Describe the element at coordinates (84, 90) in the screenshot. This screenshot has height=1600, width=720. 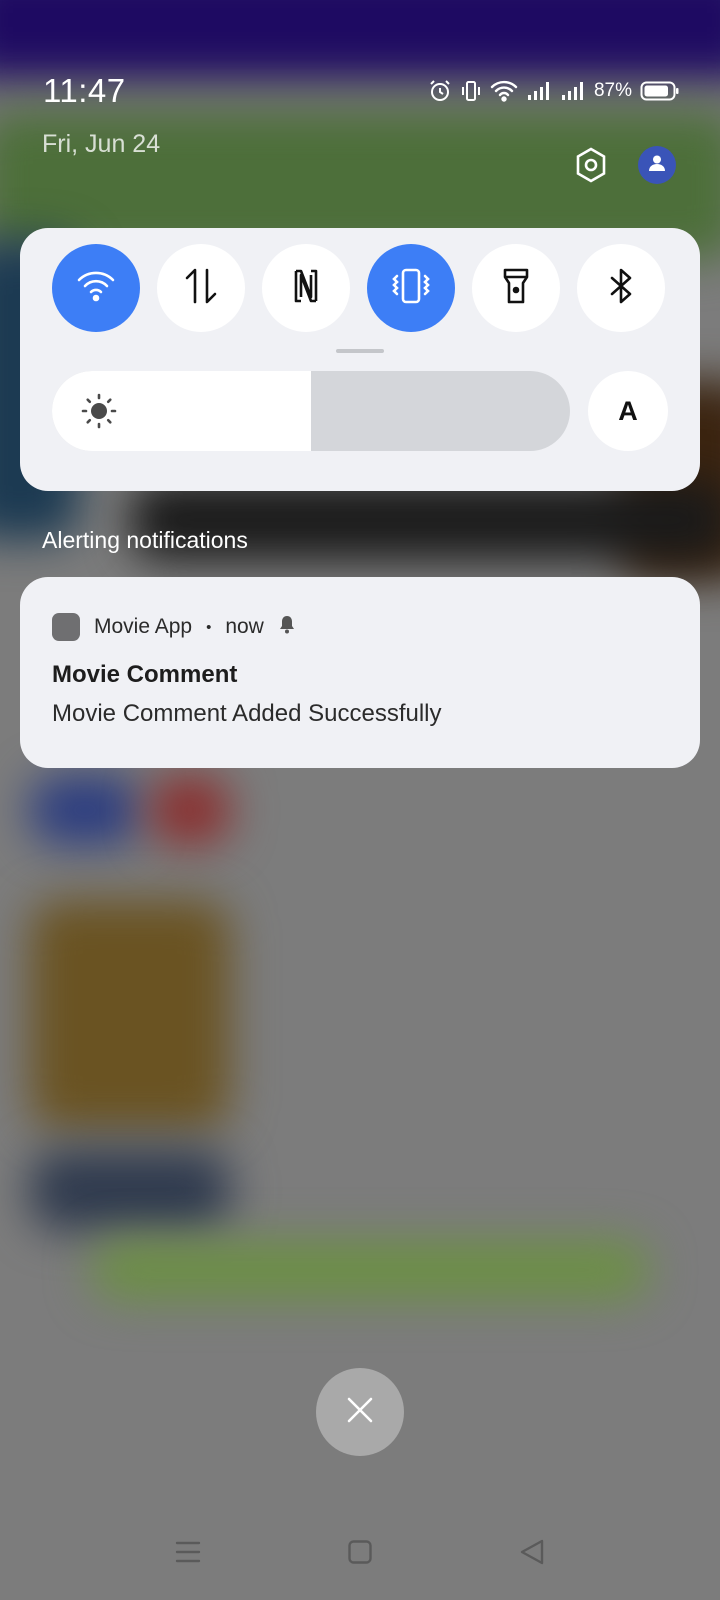
I see `status-time: 11:47` at that location.